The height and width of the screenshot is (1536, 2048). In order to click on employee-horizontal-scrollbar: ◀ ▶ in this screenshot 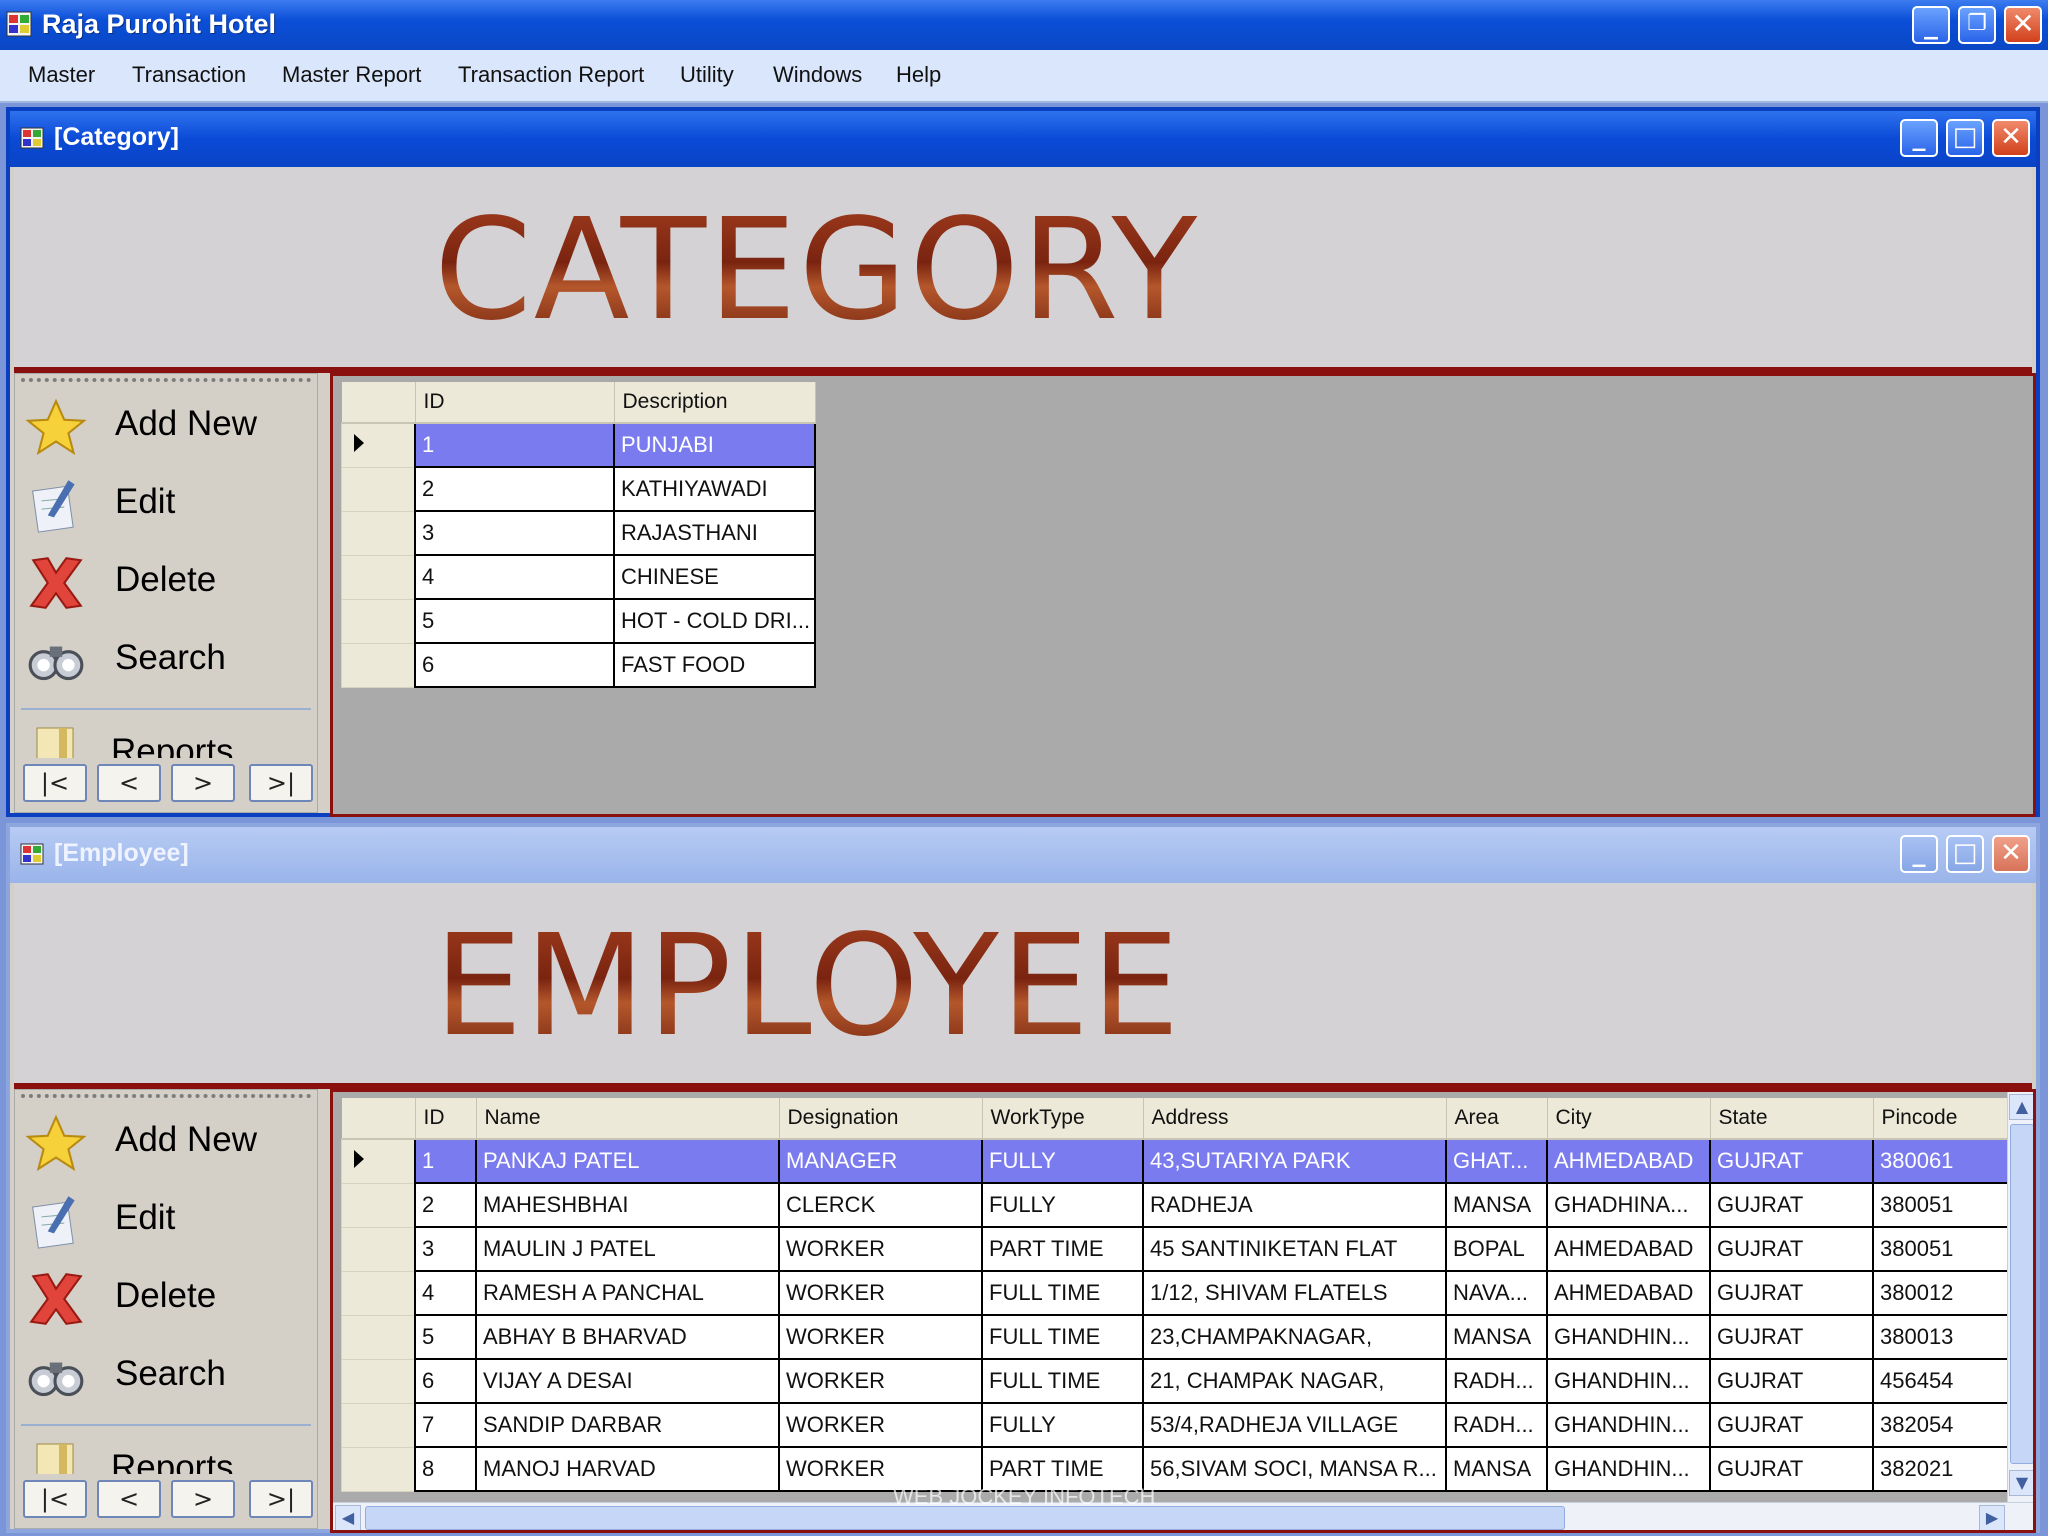, I will do `click(1183, 1516)`.